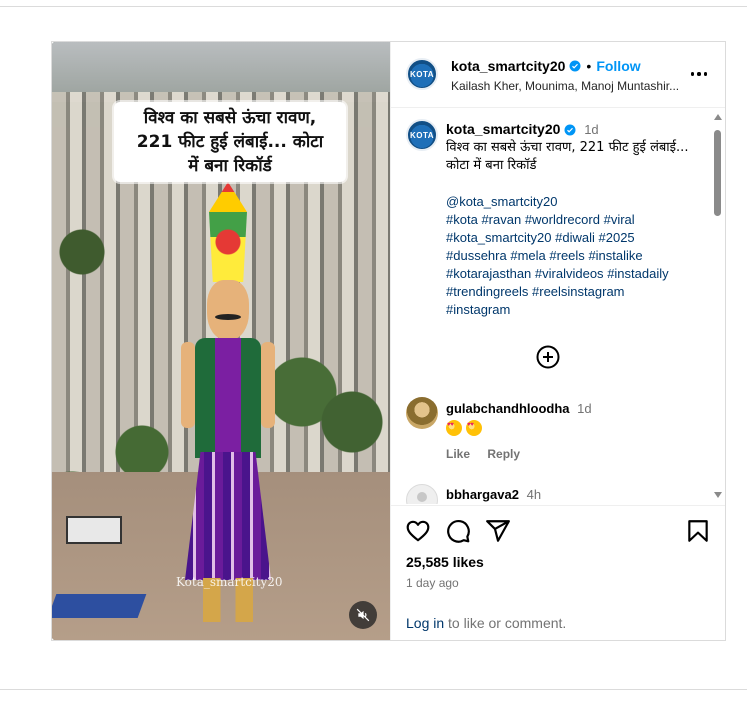 This screenshot has width=747, height=715. Describe the element at coordinates (618, 66) in the screenshot. I see `follow-button: Follow` at that location.